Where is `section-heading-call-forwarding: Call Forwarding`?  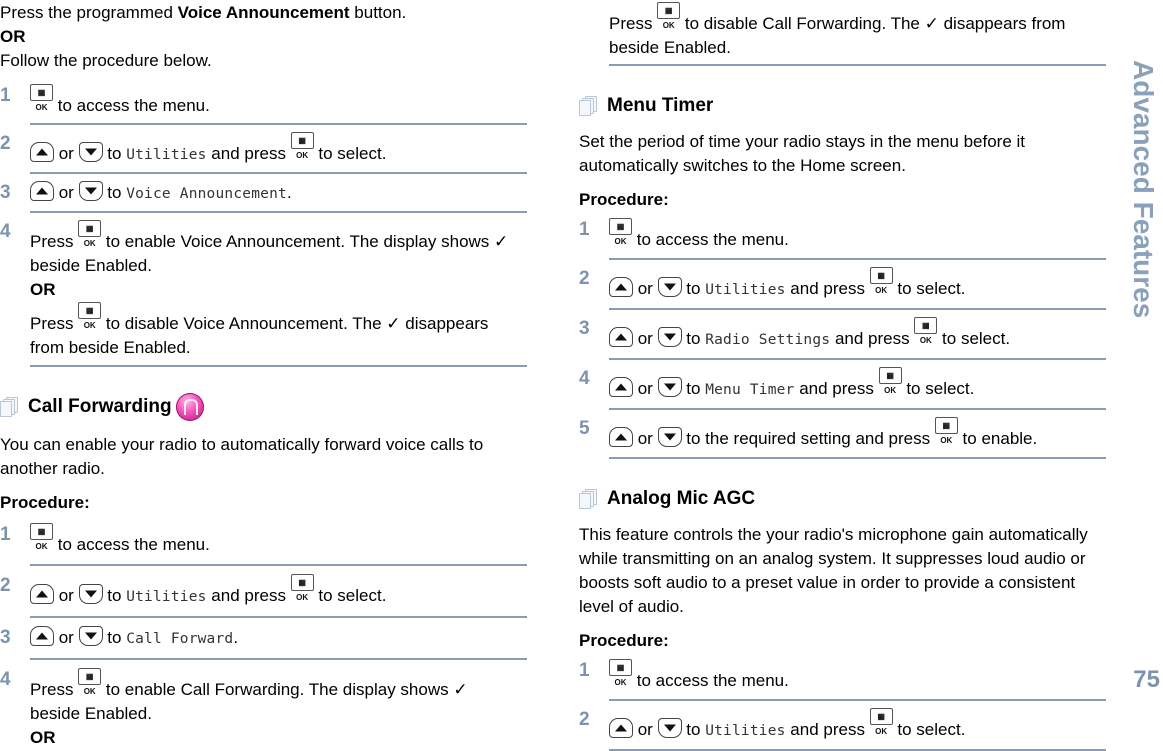 section-heading-call-forwarding: Call Forwarding is located at coordinates (263, 407).